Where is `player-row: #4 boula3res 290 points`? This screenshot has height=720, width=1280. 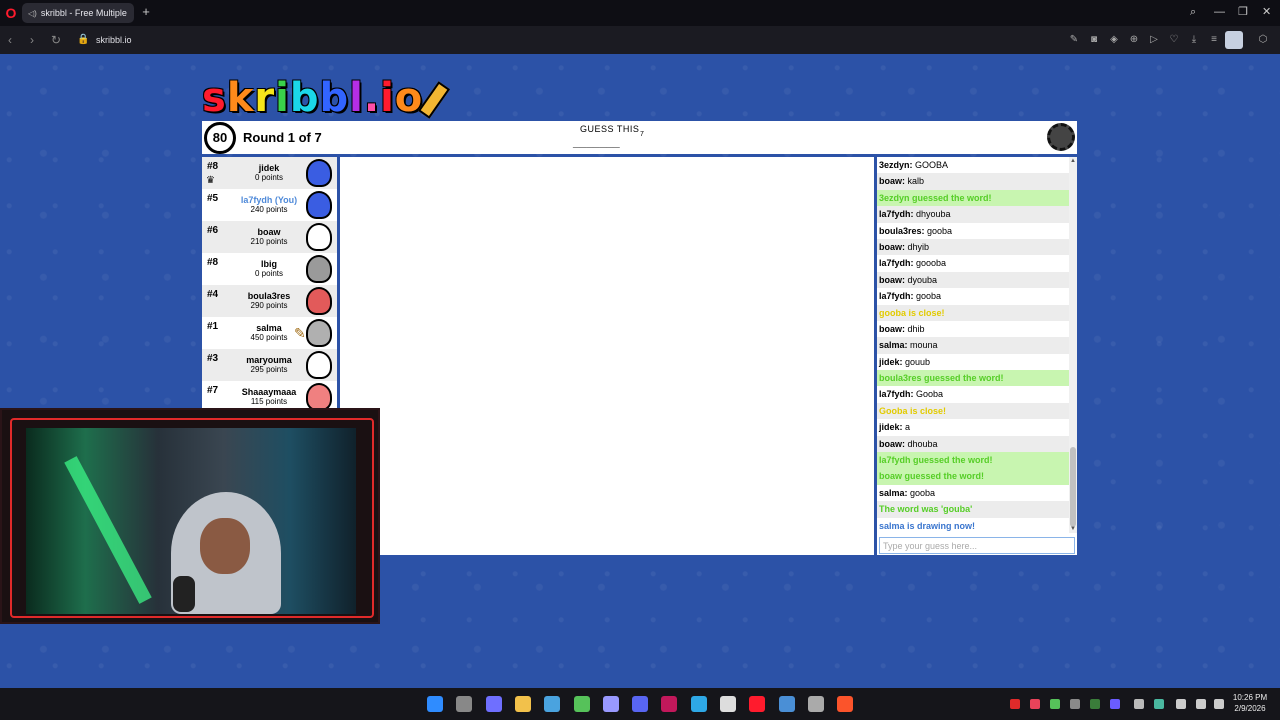
player-row: #4 boula3res 290 points is located at coordinates (269, 301).